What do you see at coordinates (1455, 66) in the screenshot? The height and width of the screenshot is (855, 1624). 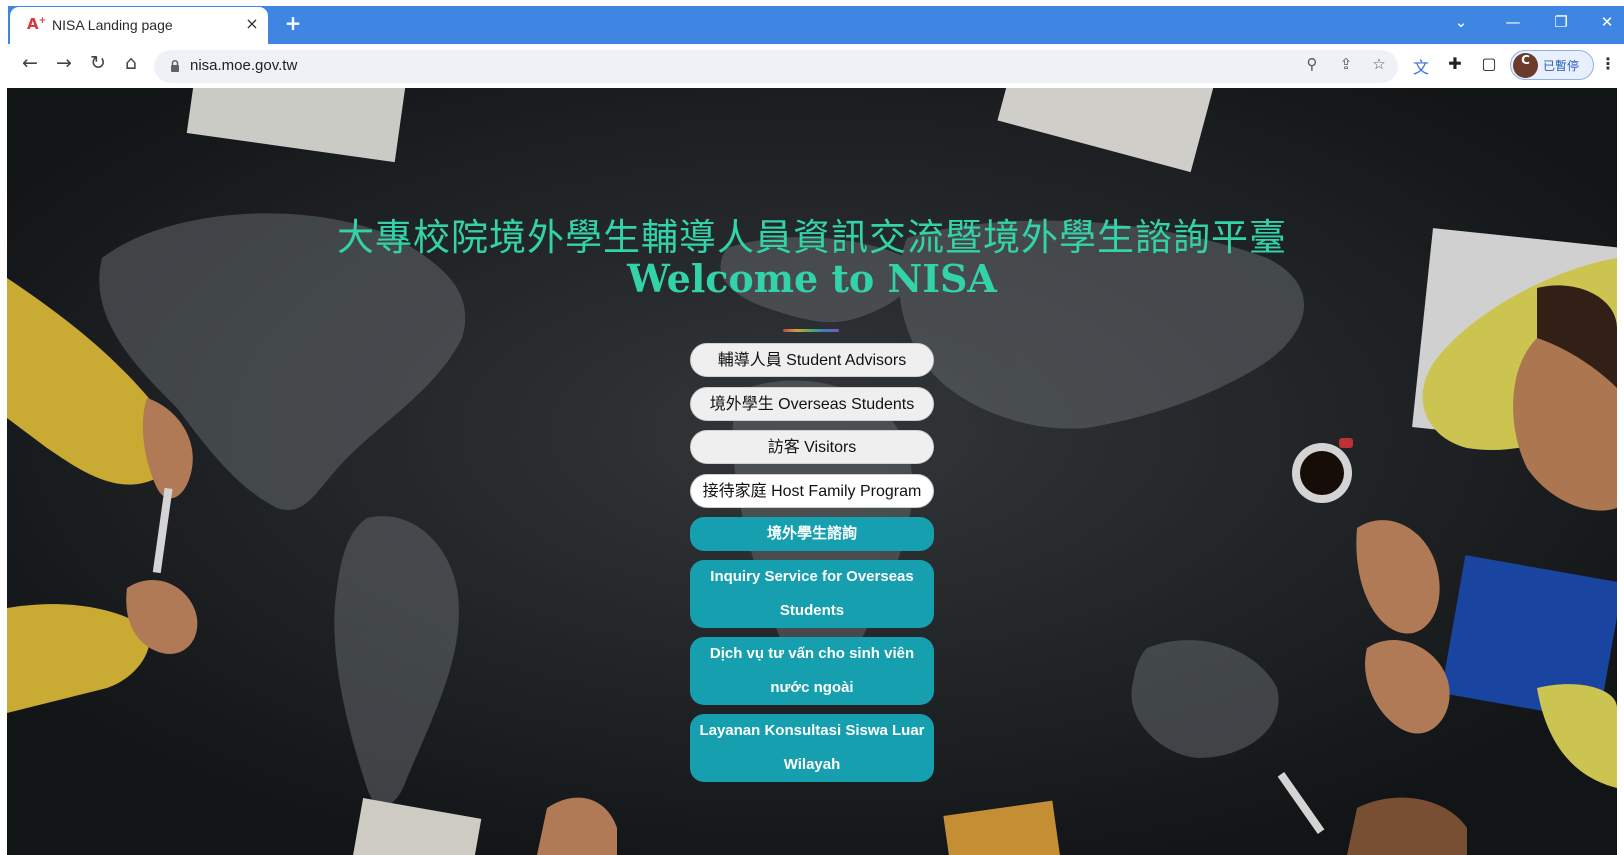 I see `extensions-icon: ✚` at bounding box center [1455, 66].